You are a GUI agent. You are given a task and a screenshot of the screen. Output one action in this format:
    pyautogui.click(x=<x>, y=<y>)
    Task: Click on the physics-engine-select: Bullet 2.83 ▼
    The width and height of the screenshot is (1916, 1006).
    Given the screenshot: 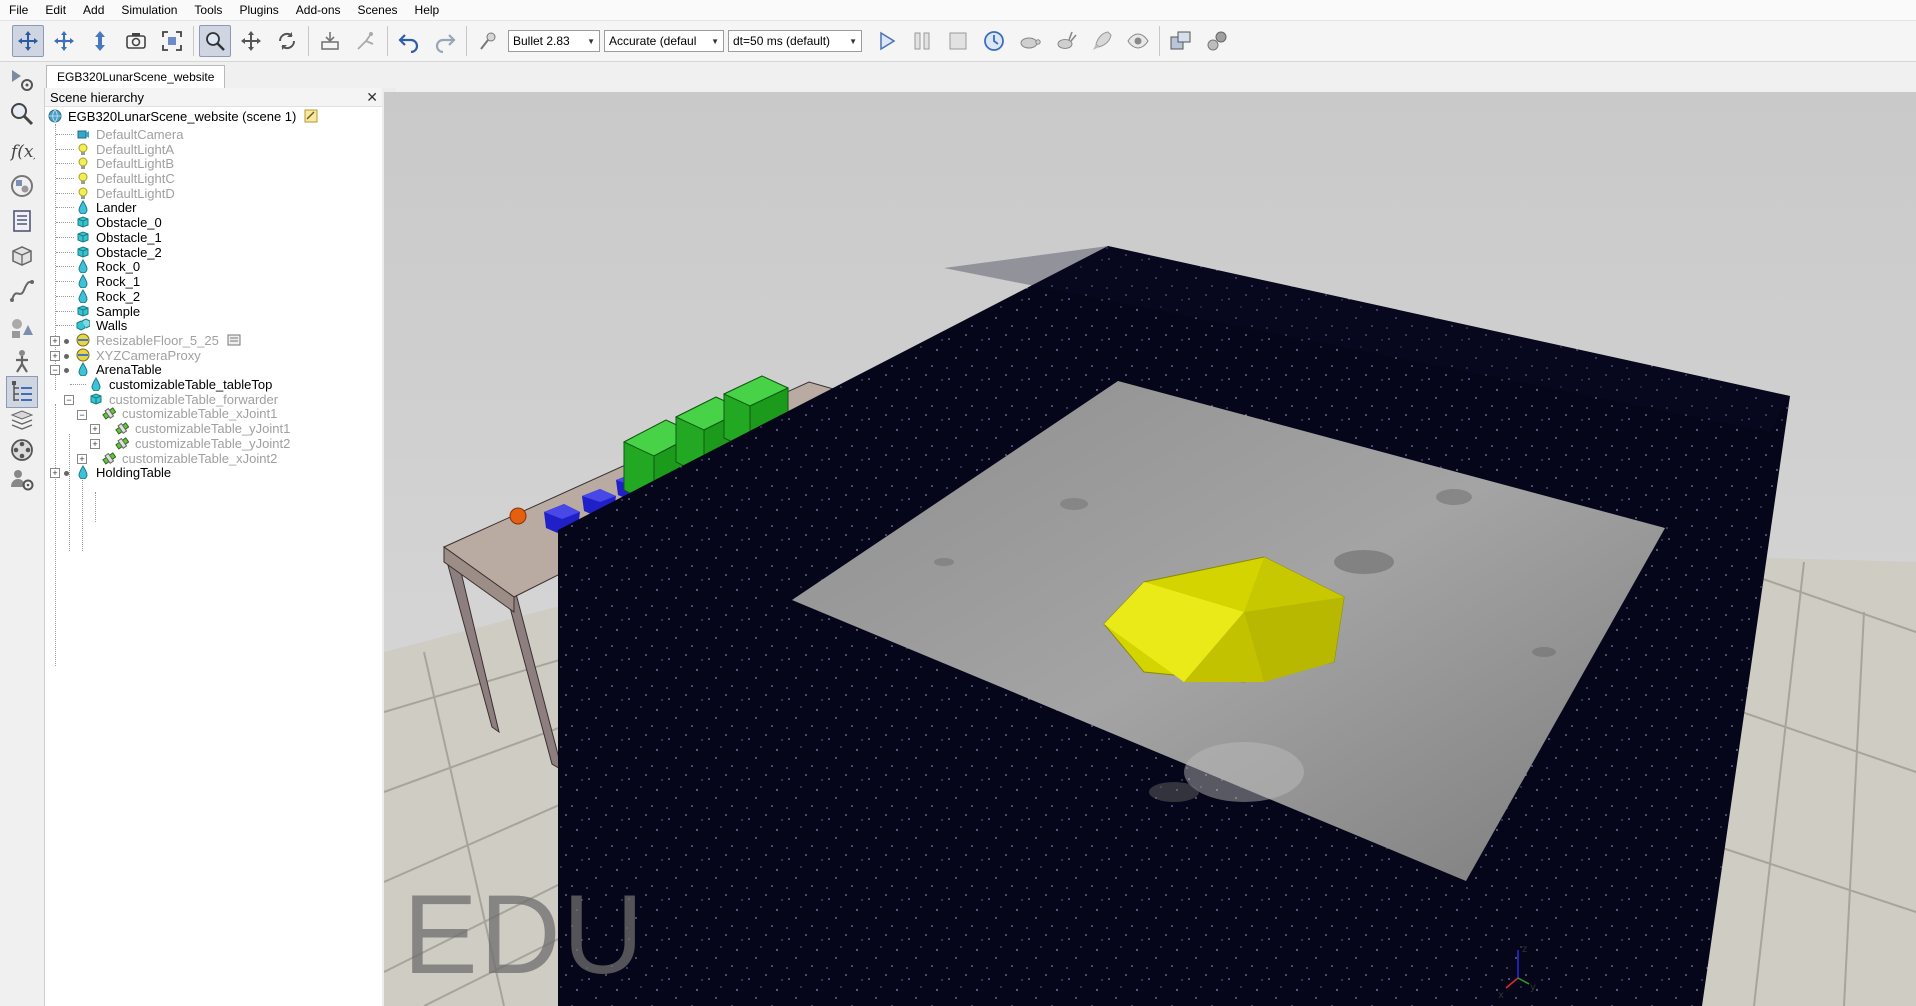 What is the action you would take?
    pyautogui.click(x=554, y=41)
    